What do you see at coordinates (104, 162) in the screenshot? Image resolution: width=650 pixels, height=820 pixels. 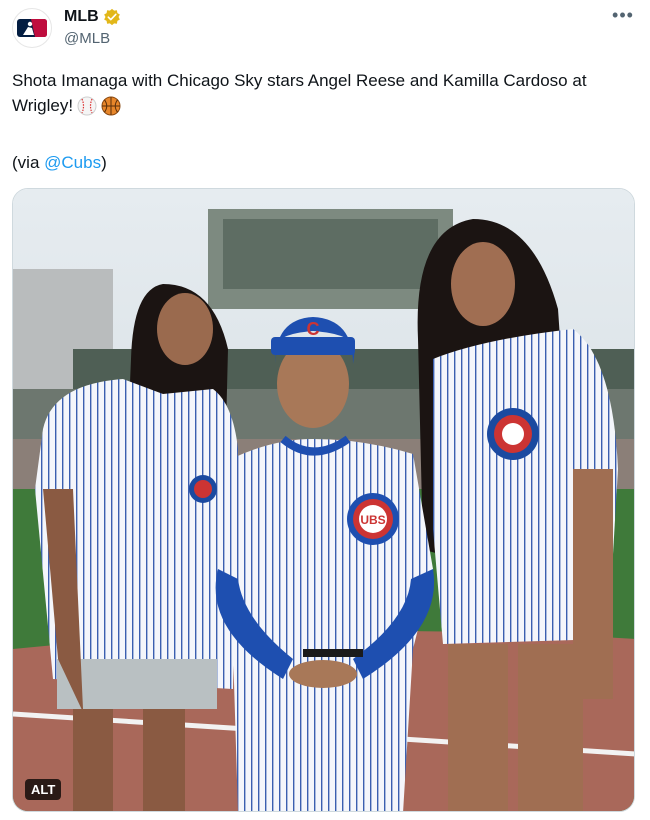 I see `via-suffix: )` at bounding box center [104, 162].